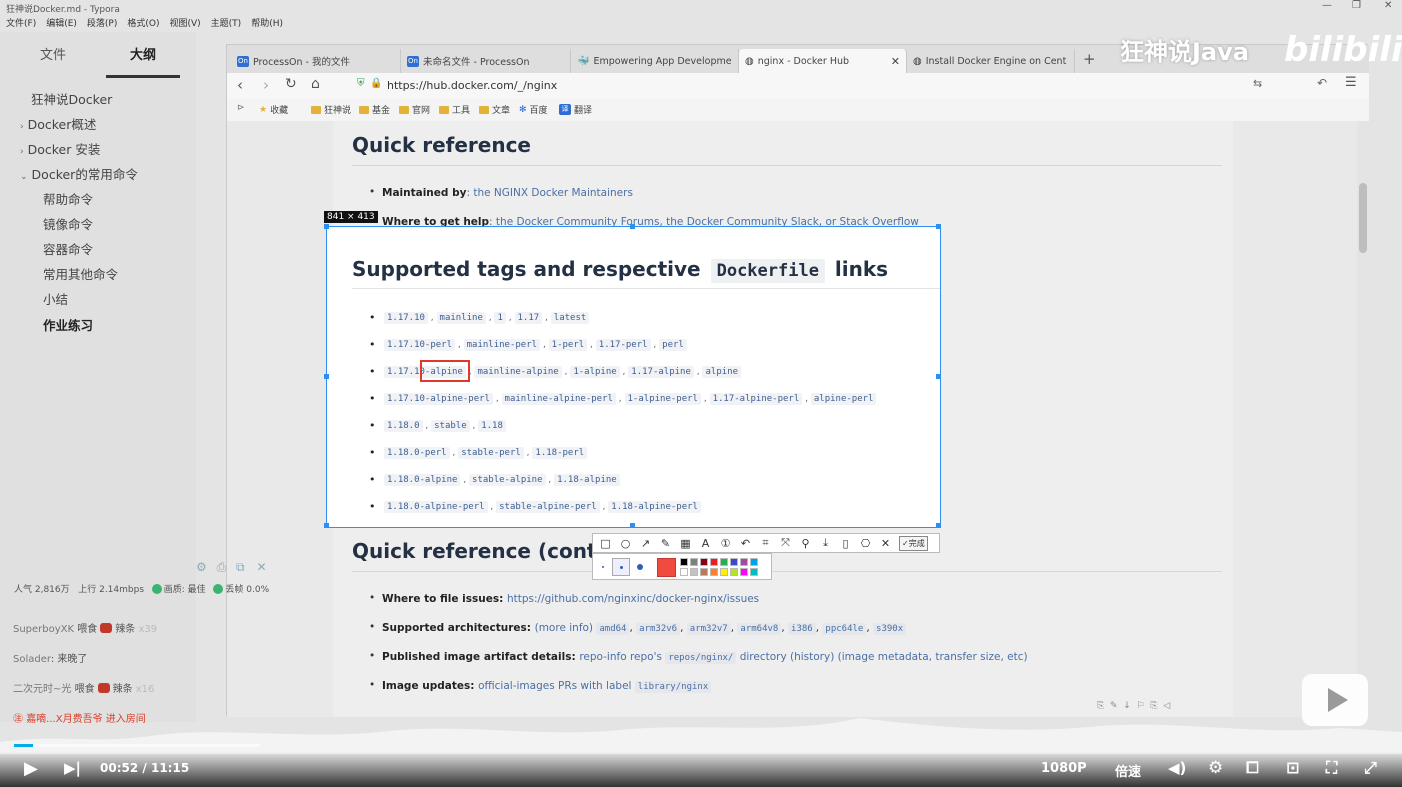 This screenshot has height=787, width=1402. Describe the element at coordinates (528, 318) in the screenshot. I see `docker-tag: 1.17` at that location.